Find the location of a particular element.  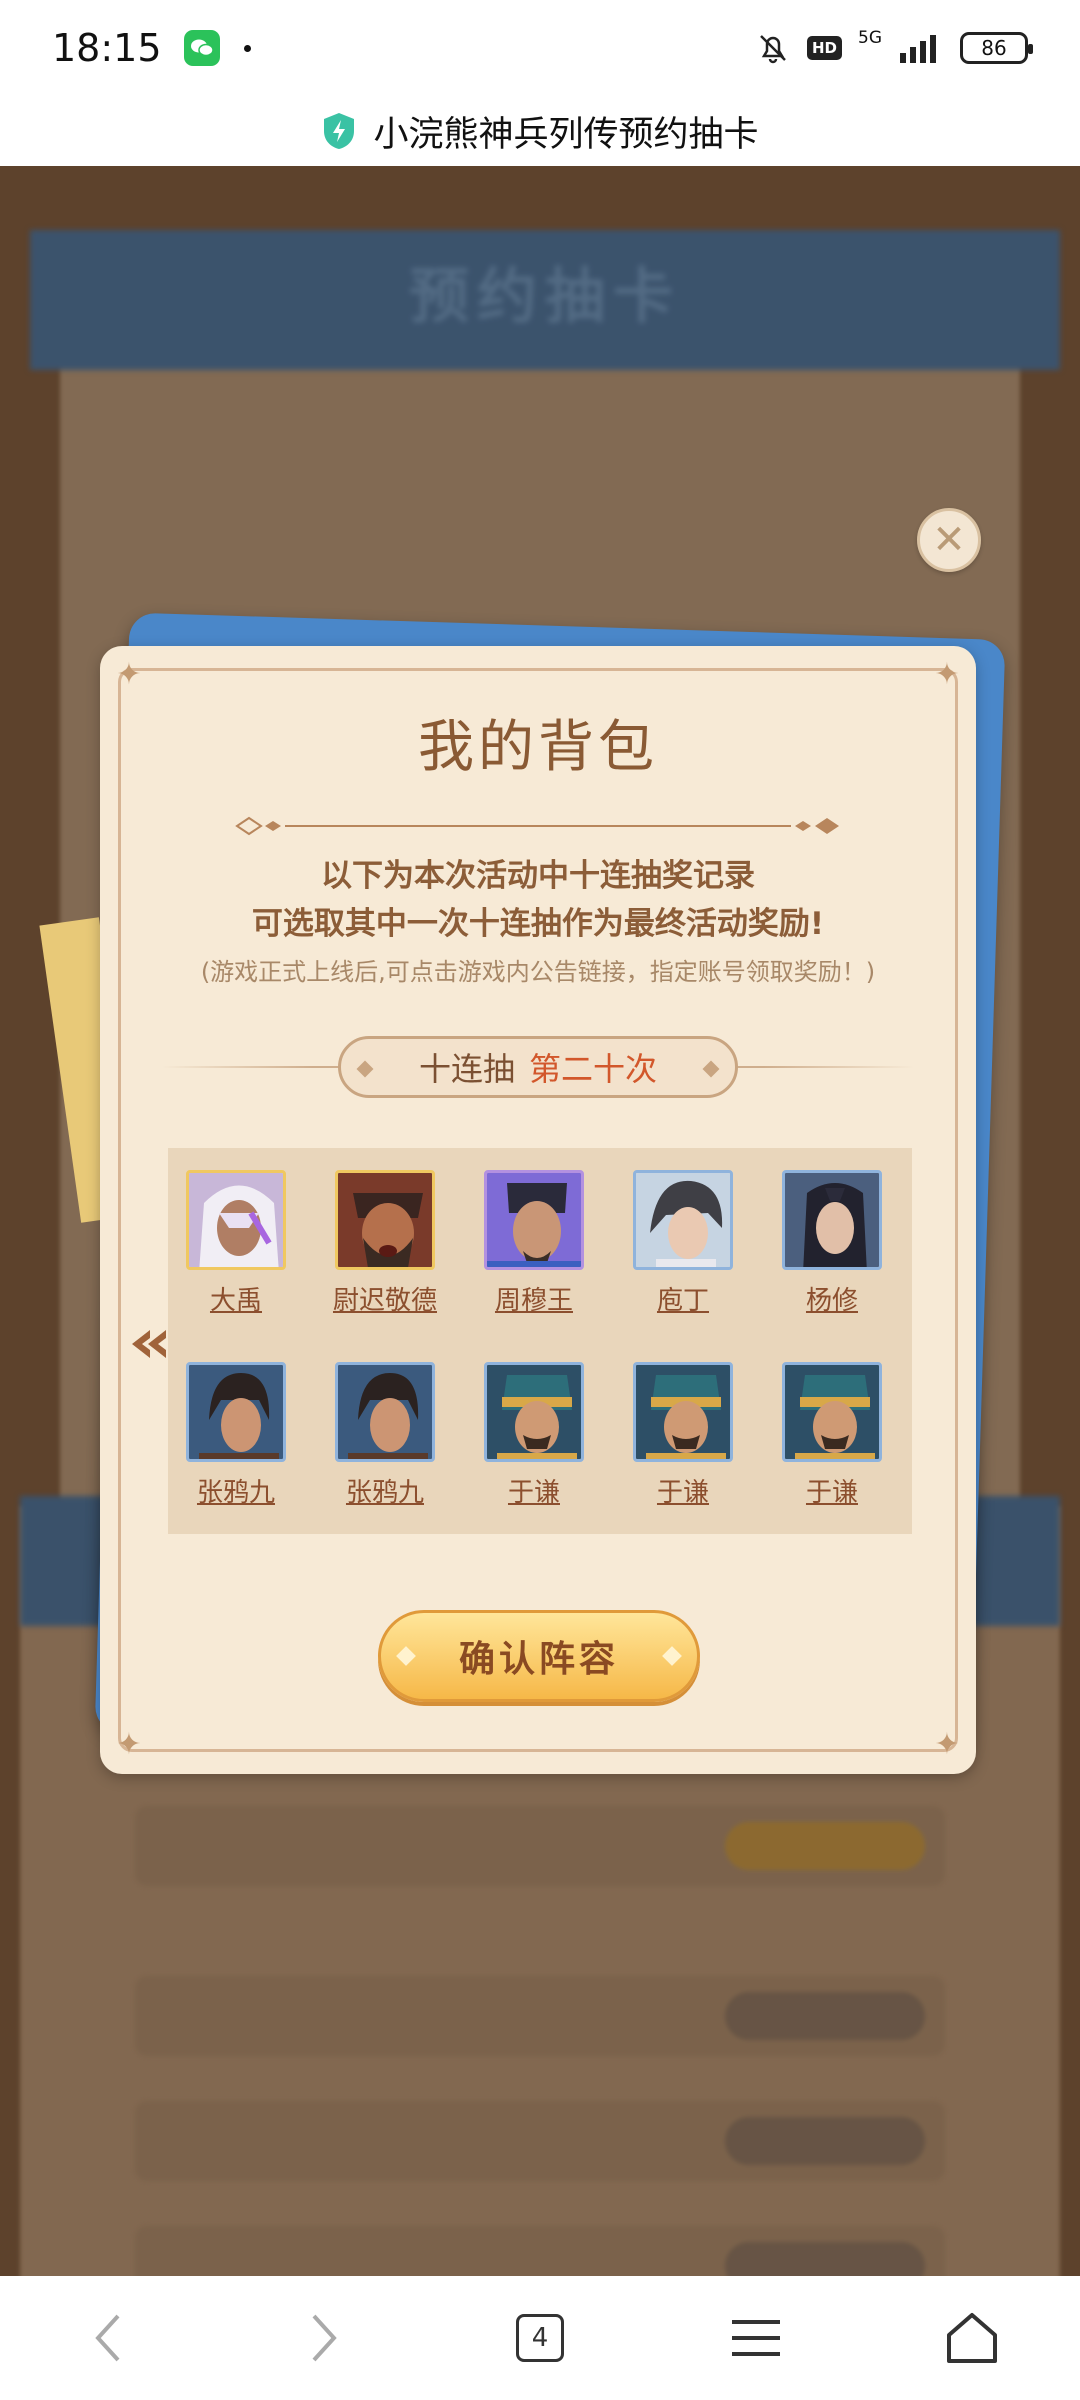

hd-badge: HD is located at coordinates (824, 48).